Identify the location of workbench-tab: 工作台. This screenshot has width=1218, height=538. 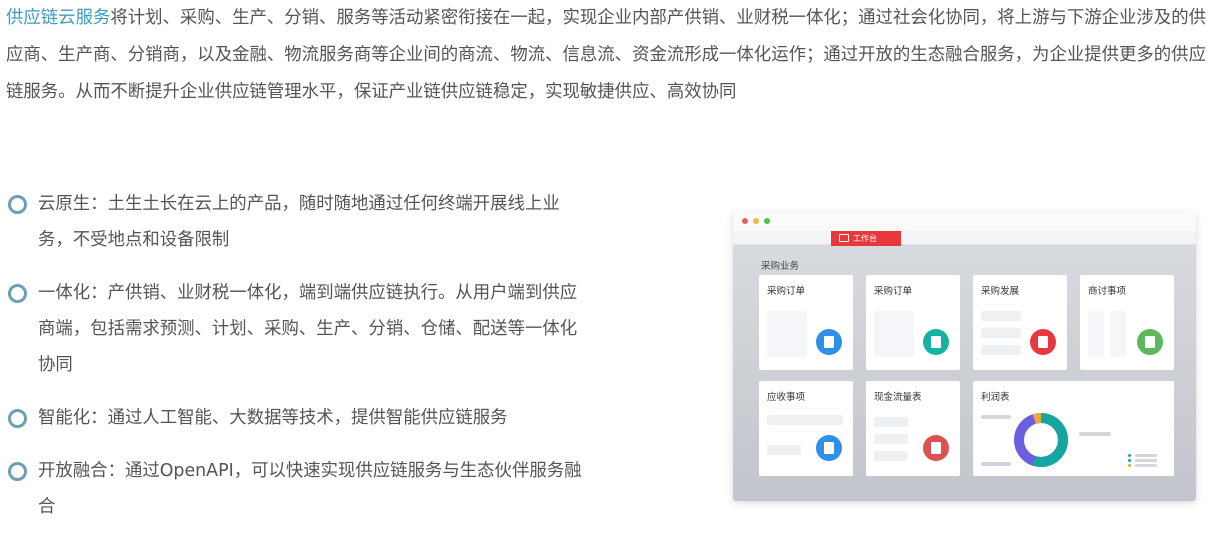
(866, 238).